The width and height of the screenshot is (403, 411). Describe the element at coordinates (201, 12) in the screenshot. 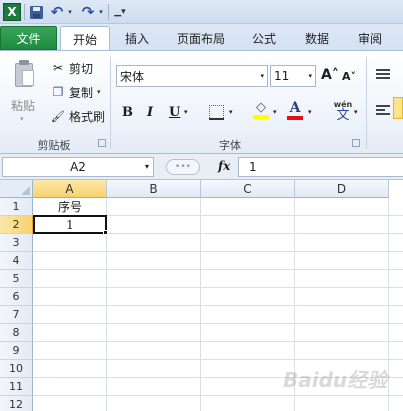

I see `quick-access-toolbar: X ↶ ▾ ↷ ▾ ▁▾` at that location.